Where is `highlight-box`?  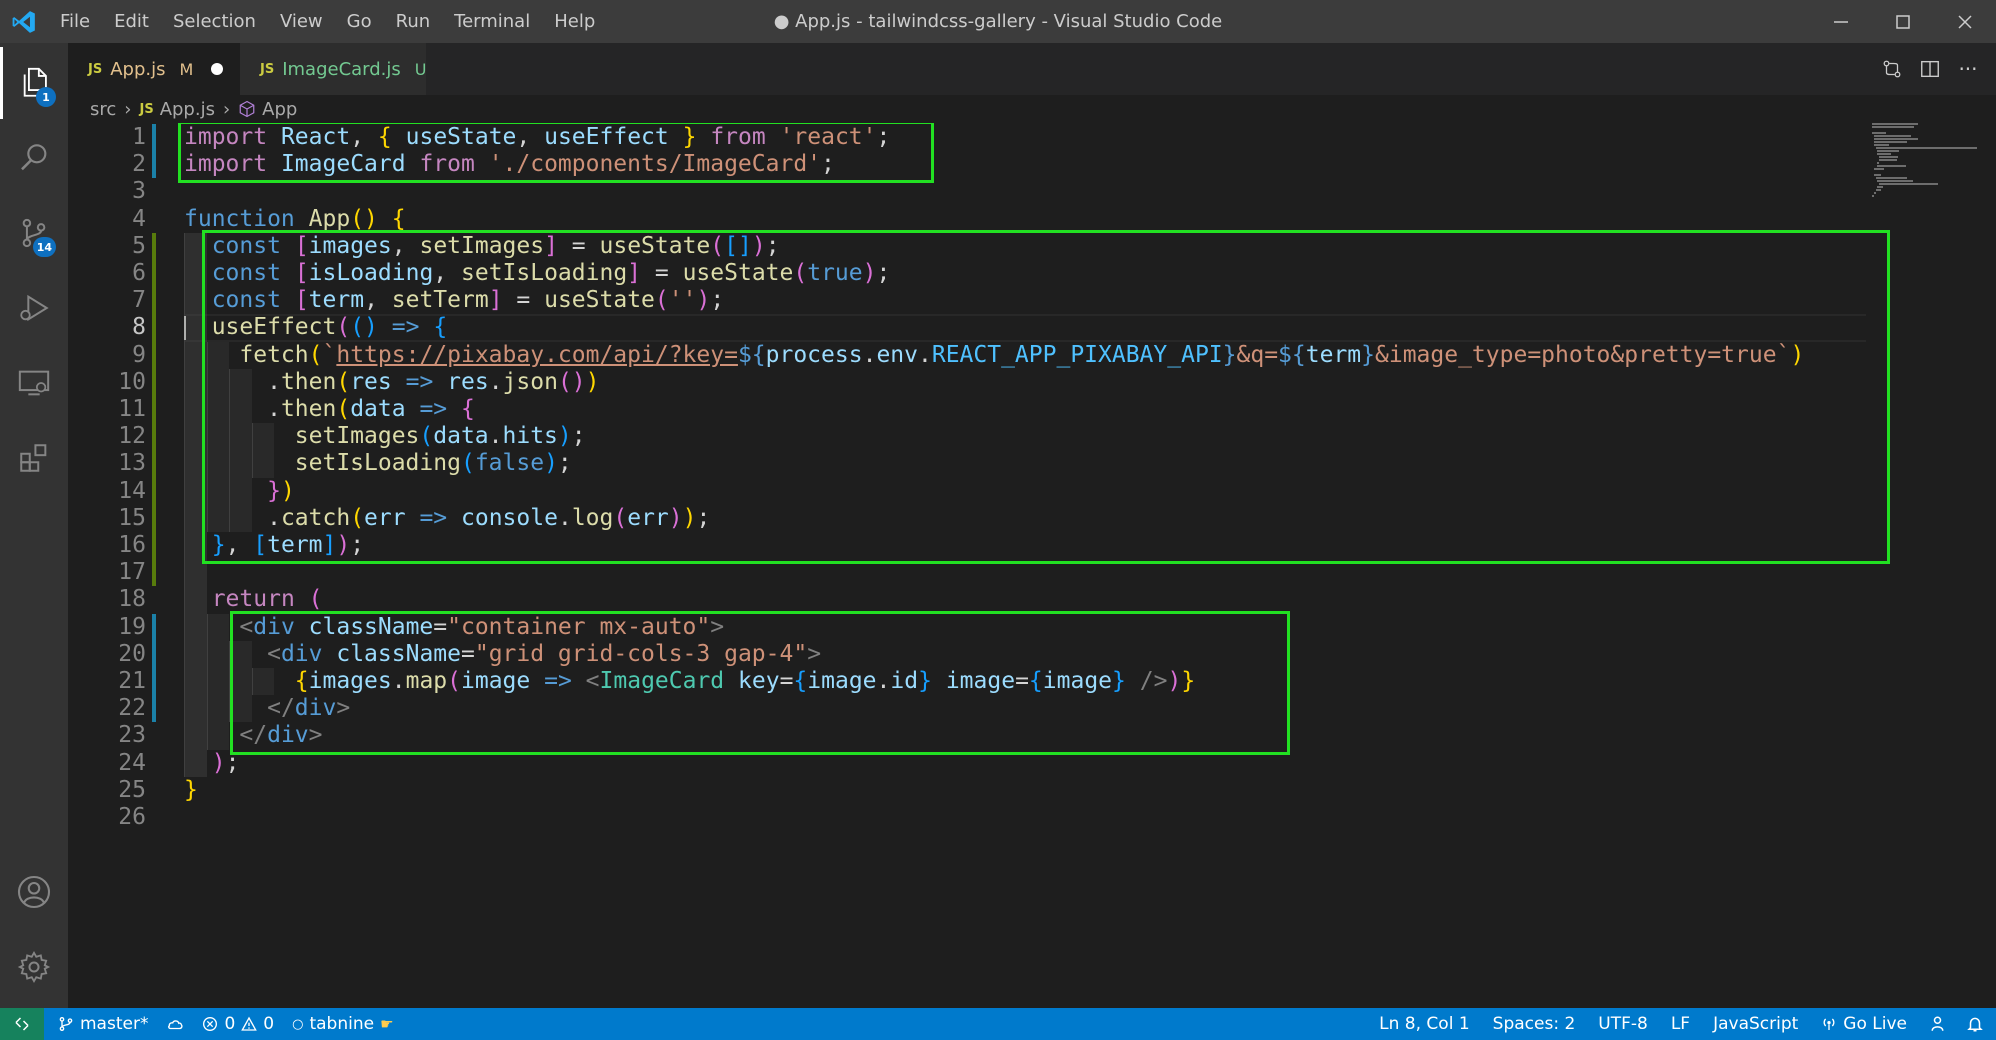 highlight-box is located at coordinates (760, 682).